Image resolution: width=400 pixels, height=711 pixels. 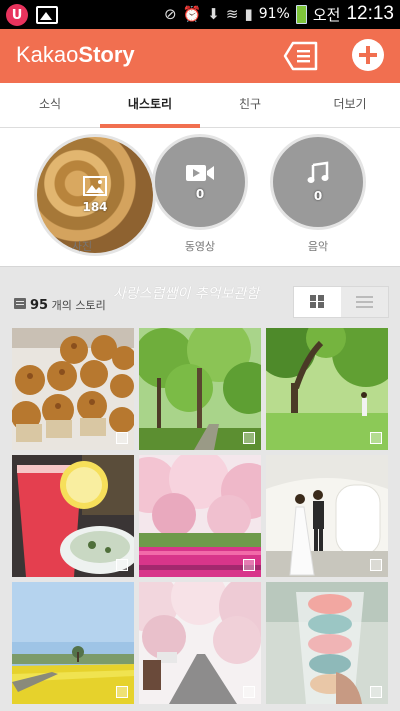 What do you see at coordinates (326, 14) in the screenshot?
I see `am-pm-label: 오전` at bounding box center [326, 14].